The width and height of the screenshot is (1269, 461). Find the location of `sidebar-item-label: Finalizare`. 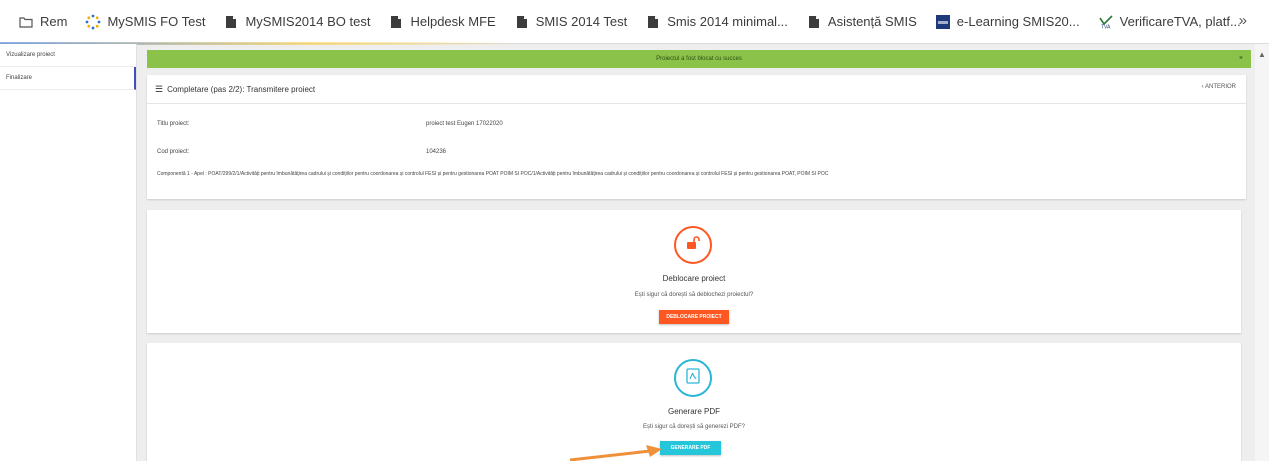

sidebar-item-label: Finalizare is located at coordinates (19, 78).